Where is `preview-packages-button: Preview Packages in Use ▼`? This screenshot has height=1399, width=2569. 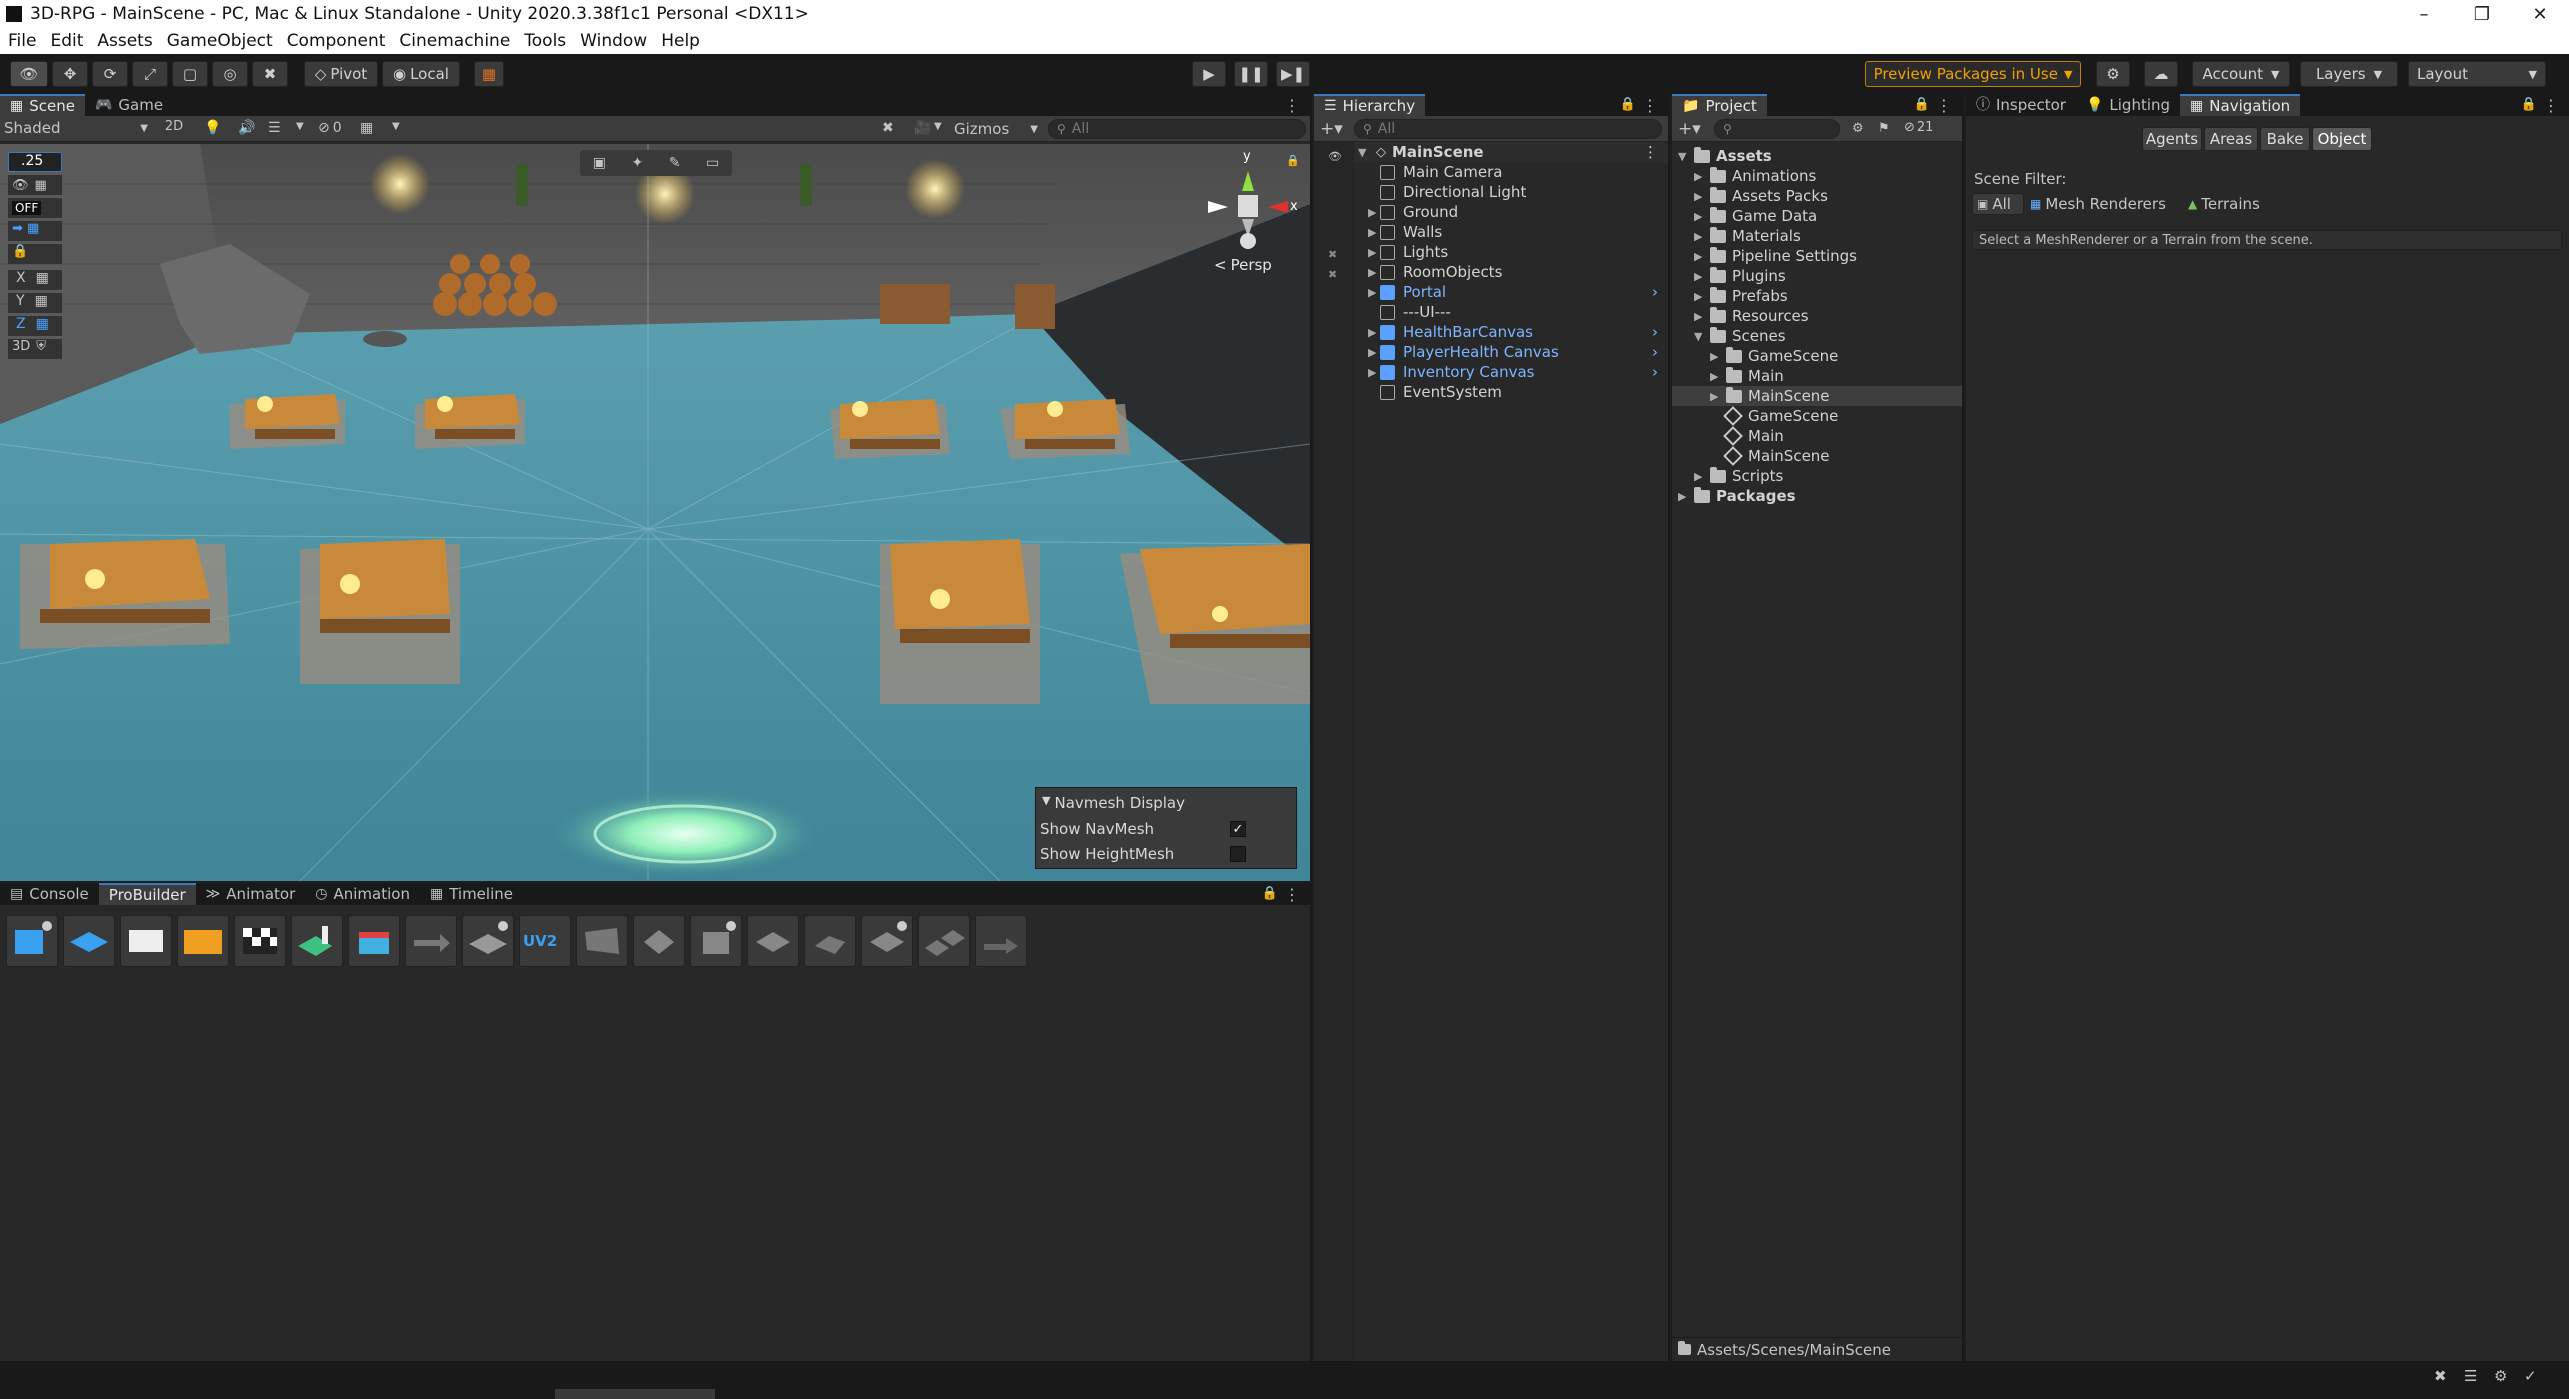
preview-packages-button: Preview Packages in Use ▼ is located at coordinates (1973, 74).